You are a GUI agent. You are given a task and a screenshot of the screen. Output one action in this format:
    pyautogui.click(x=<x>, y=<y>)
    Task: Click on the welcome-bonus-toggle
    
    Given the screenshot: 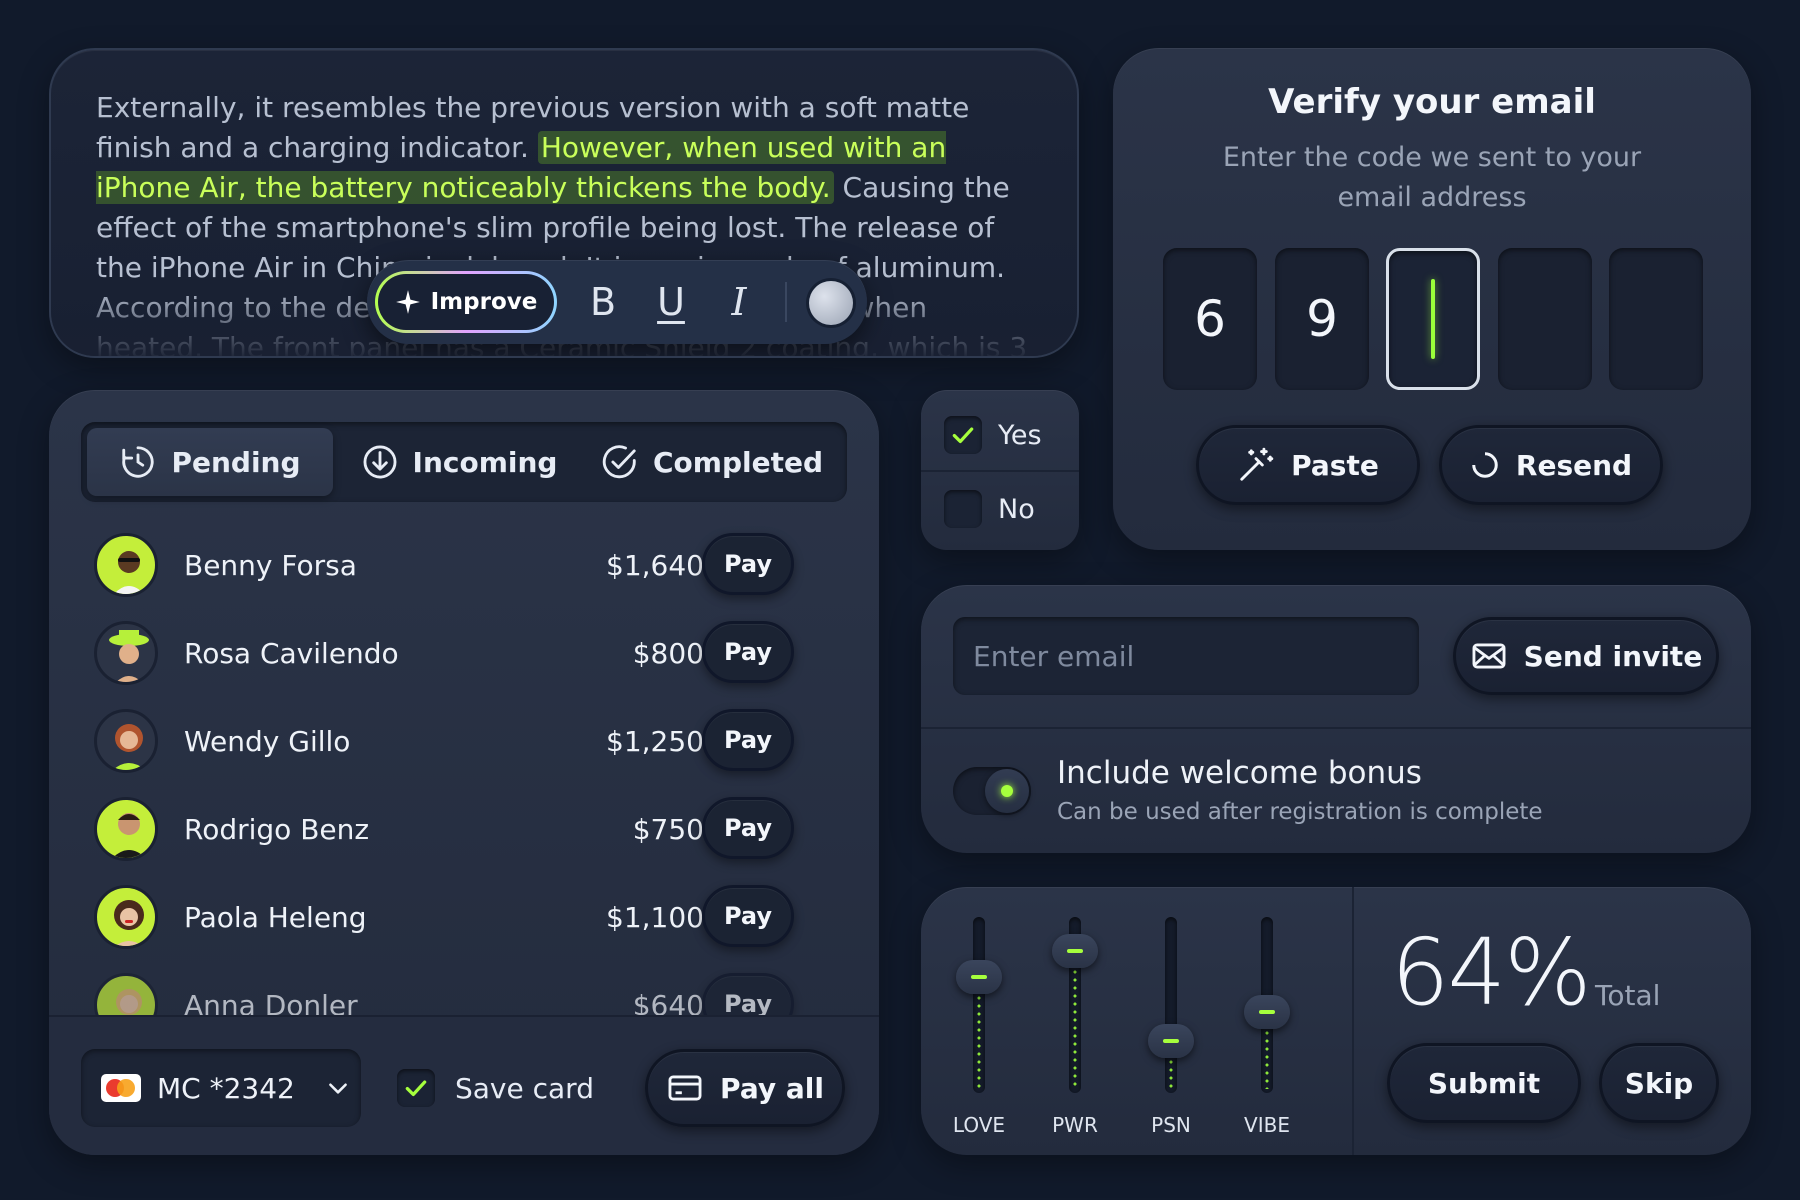 What is the action you would take?
    pyautogui.click(x=992, y=791)
    